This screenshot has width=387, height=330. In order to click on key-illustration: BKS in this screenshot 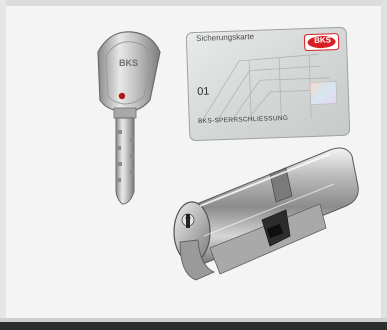, I will do `click(129, 118)`.